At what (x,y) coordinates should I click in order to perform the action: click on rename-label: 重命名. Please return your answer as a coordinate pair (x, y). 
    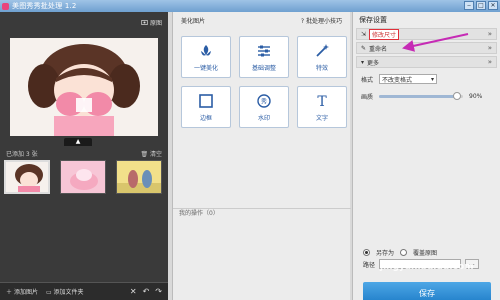
    Looking at the image, I should click on (378, 49).